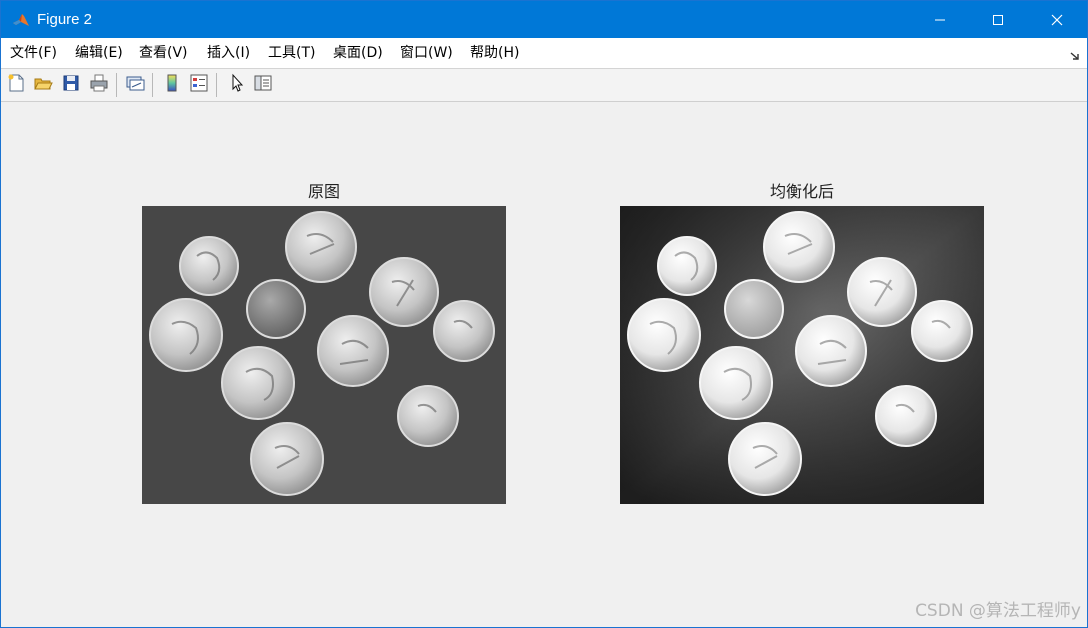  I want to click on colorbar-icon, so click(172, 85).